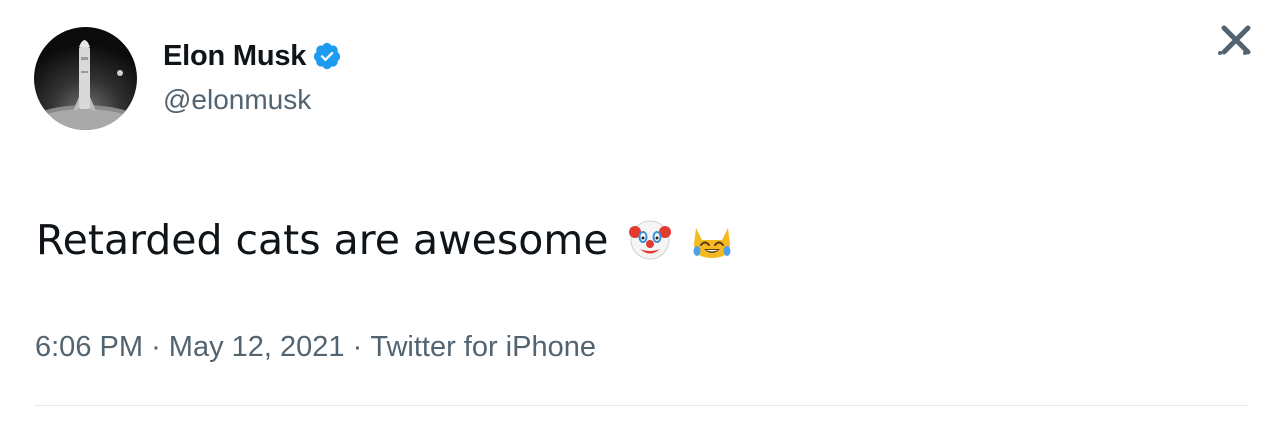  I want to click on author-display-name: Elon Musk, so click(234, 56).